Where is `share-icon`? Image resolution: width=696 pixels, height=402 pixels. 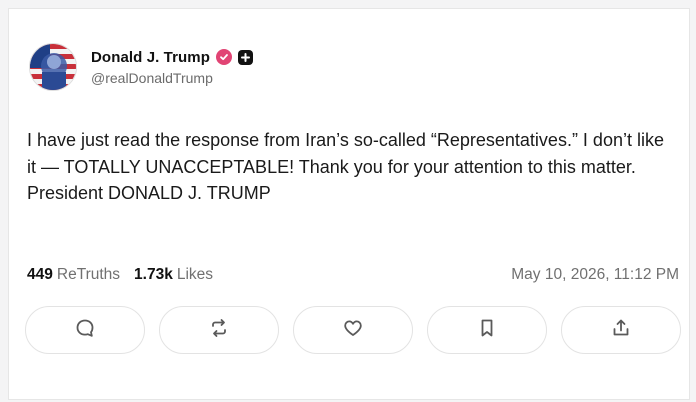 share-icon is located at coordinates (621, 330).